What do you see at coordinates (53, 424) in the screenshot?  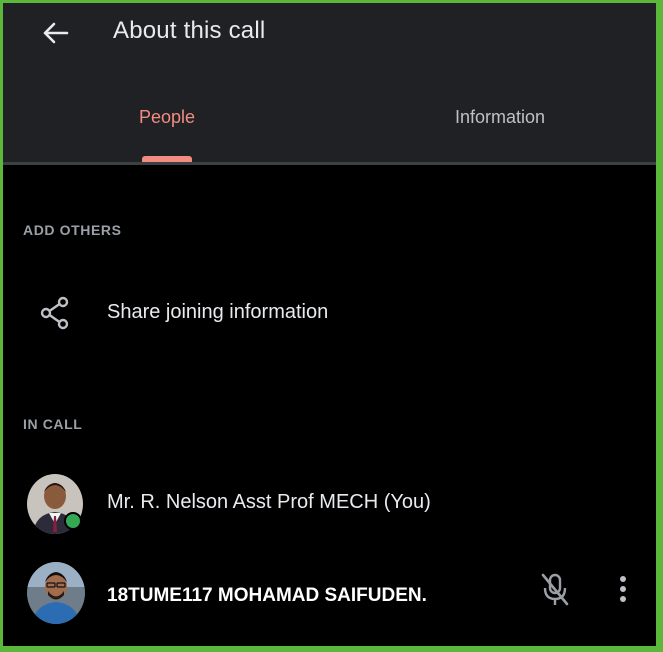 I see `section-label-in-call: IN CALL` at bounding box center [53, 424].